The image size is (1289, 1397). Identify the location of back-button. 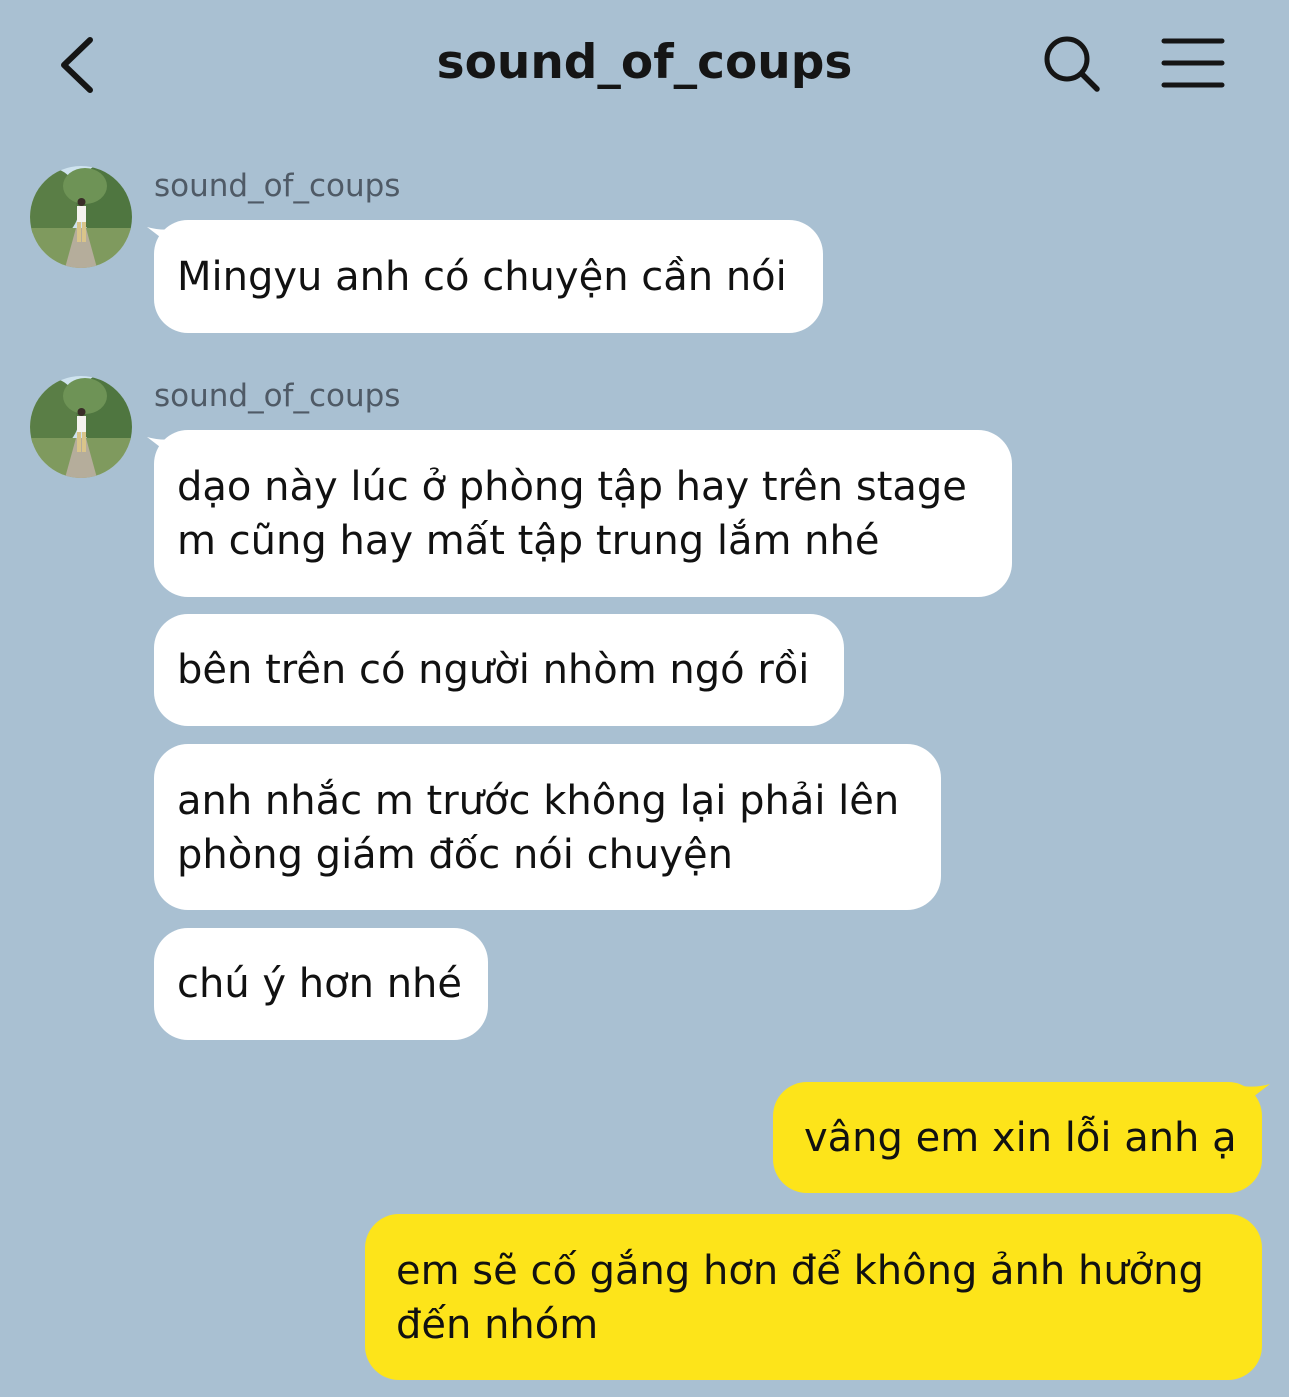
(80, 65).